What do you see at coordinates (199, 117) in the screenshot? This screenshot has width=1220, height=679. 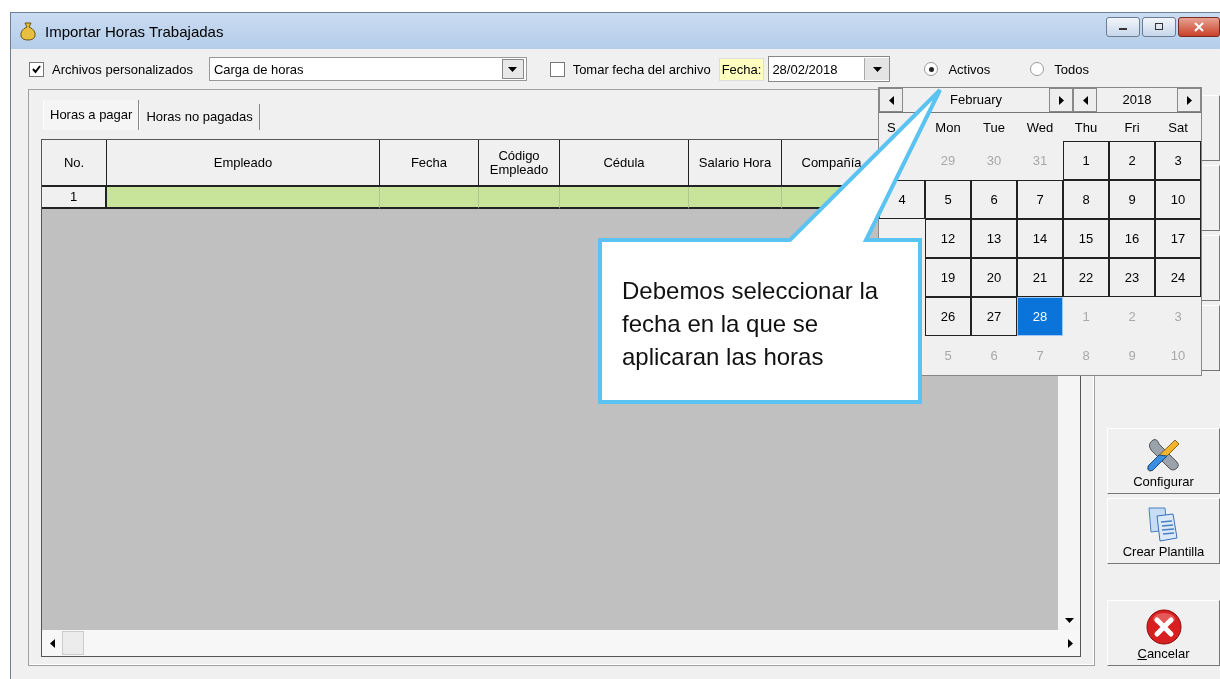 I see `tab: Horas no pagadas` at bounding box center [199, 117].